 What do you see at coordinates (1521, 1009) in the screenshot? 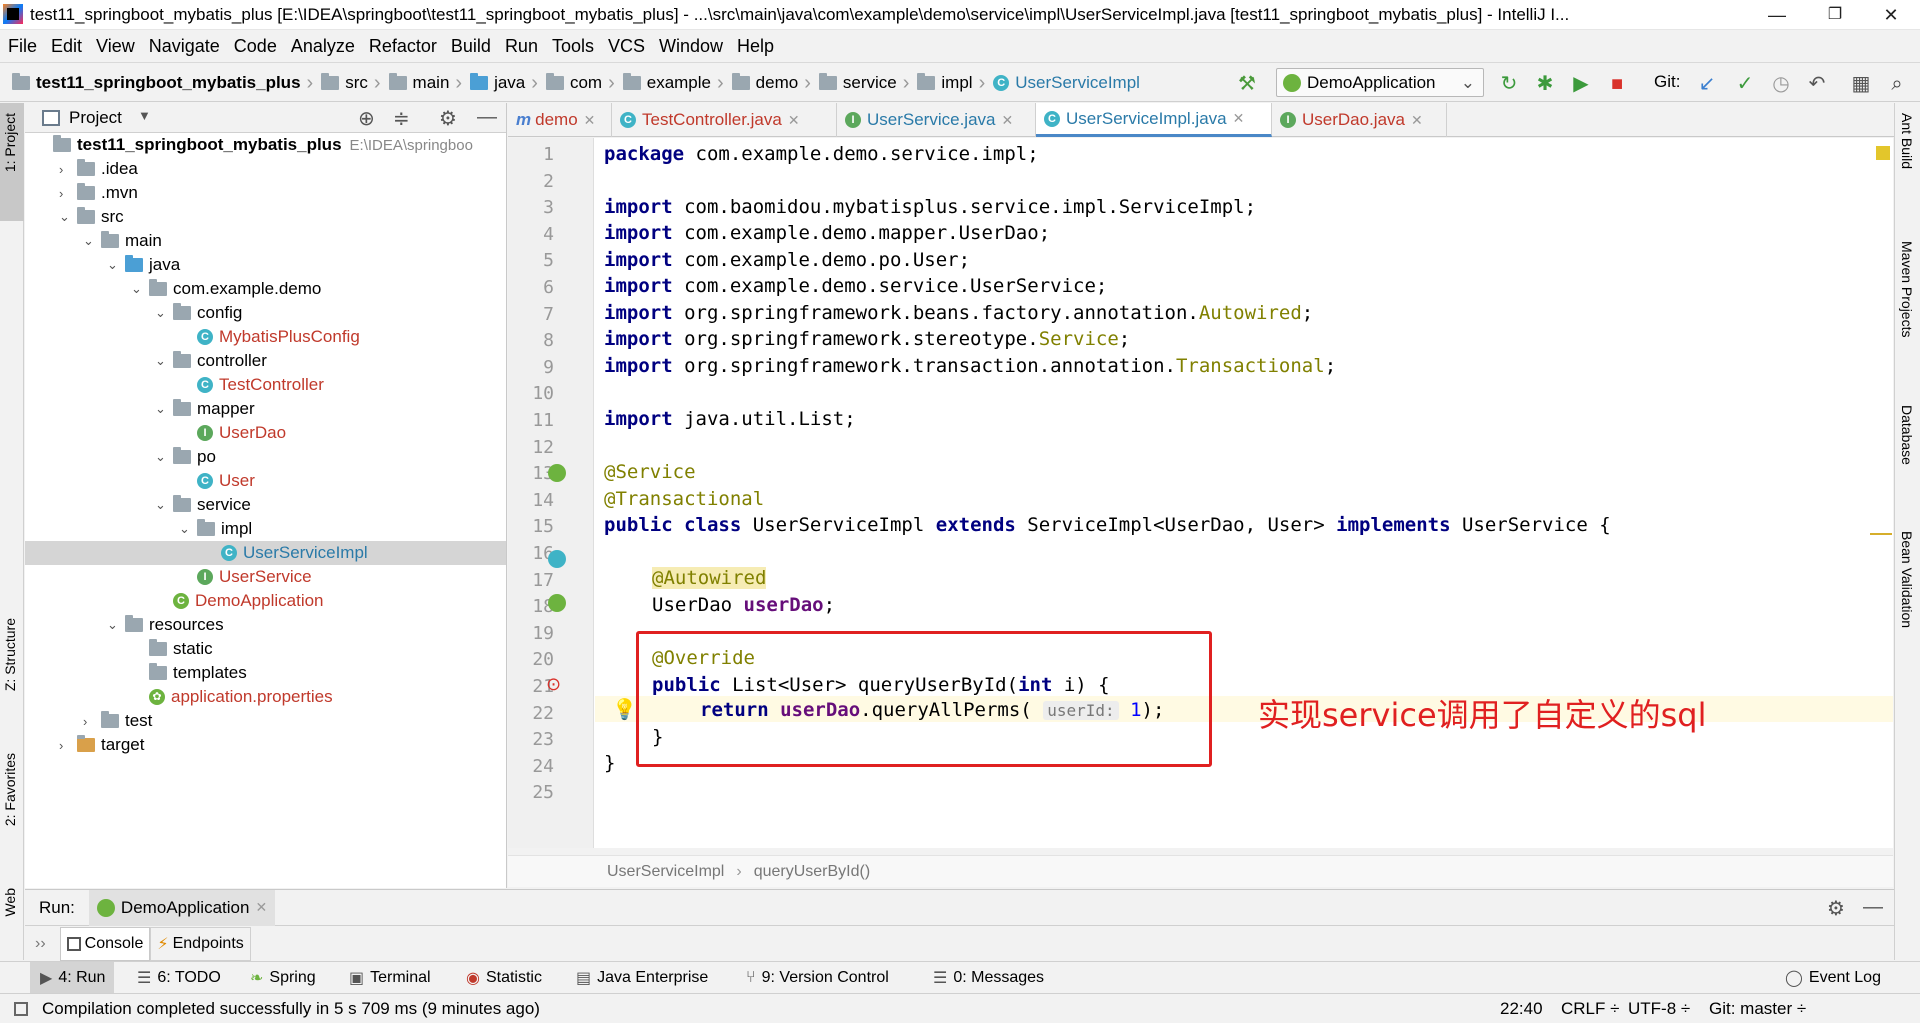
I see `caret-position: 22:40` at bounding box center [1521, 1009].